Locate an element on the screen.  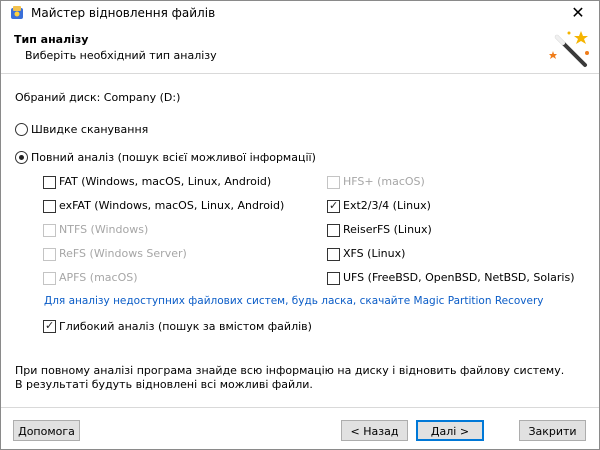
xfs-checkbox is located at coordinates (333, 254).